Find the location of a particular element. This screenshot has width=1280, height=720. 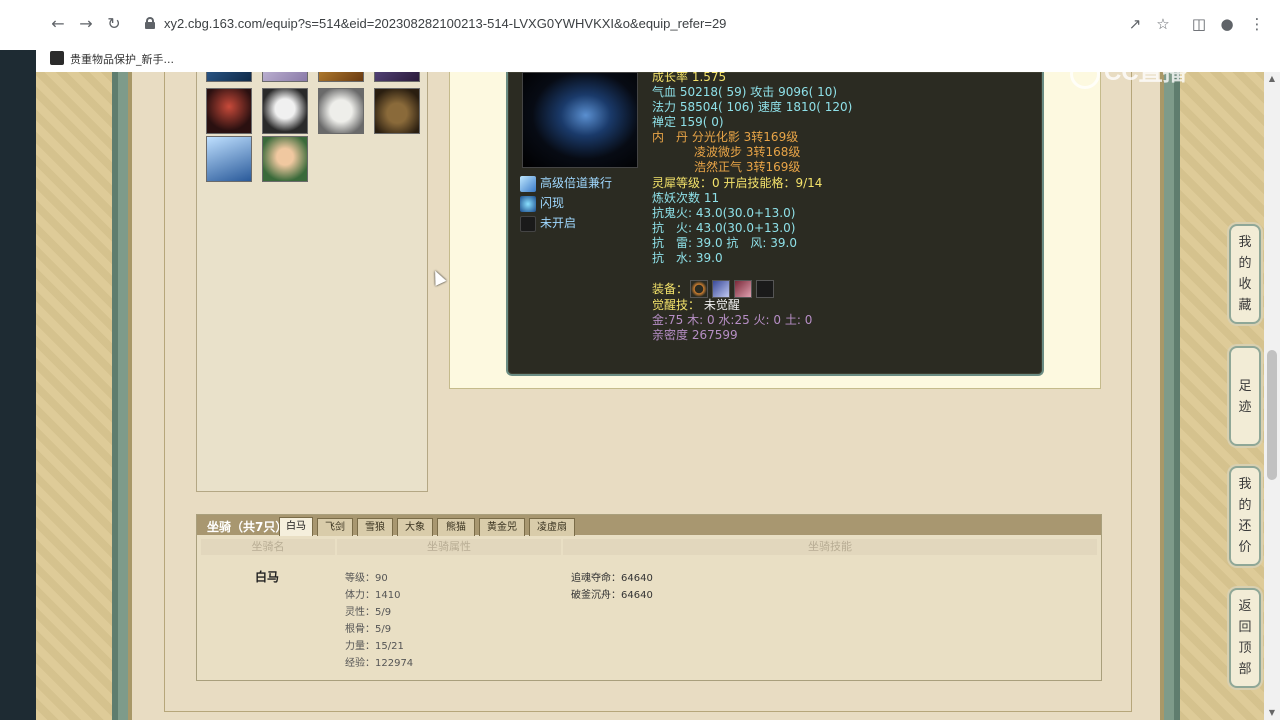

mount-attr: 体力：1410 is located at coordinates (373, 595).